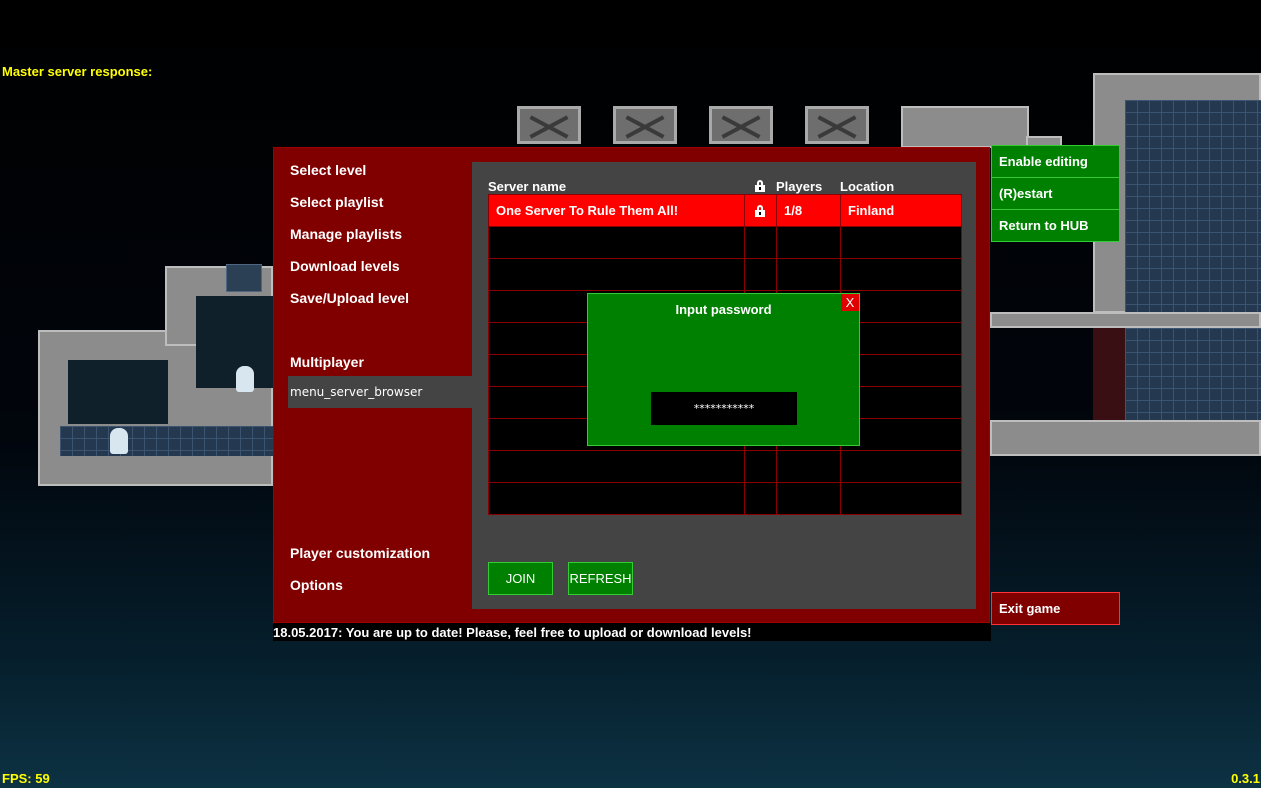  What do you see at coordinates (723, 369) in the screenshot?
I see `password-dialog: Input password X` at bounding box center [723, 369].